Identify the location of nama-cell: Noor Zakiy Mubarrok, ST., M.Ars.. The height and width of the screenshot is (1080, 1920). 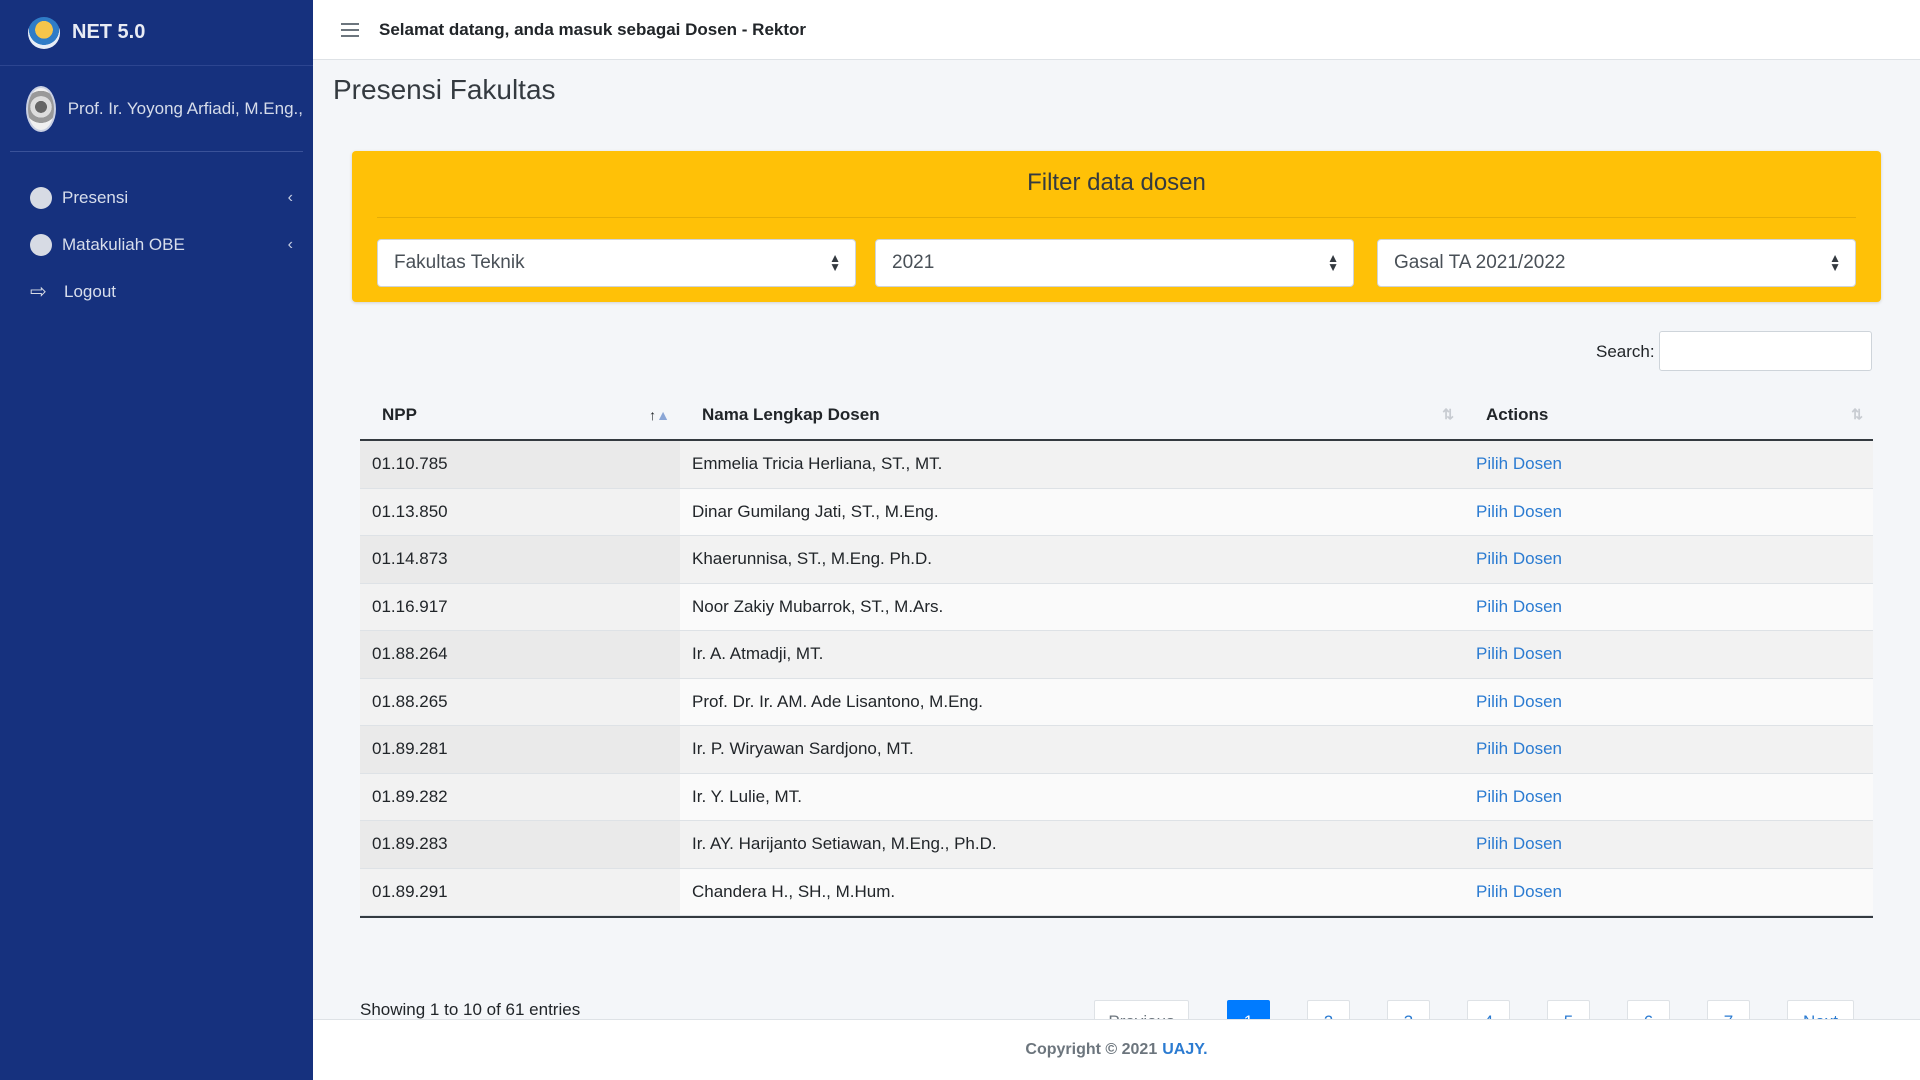
(818, 606).